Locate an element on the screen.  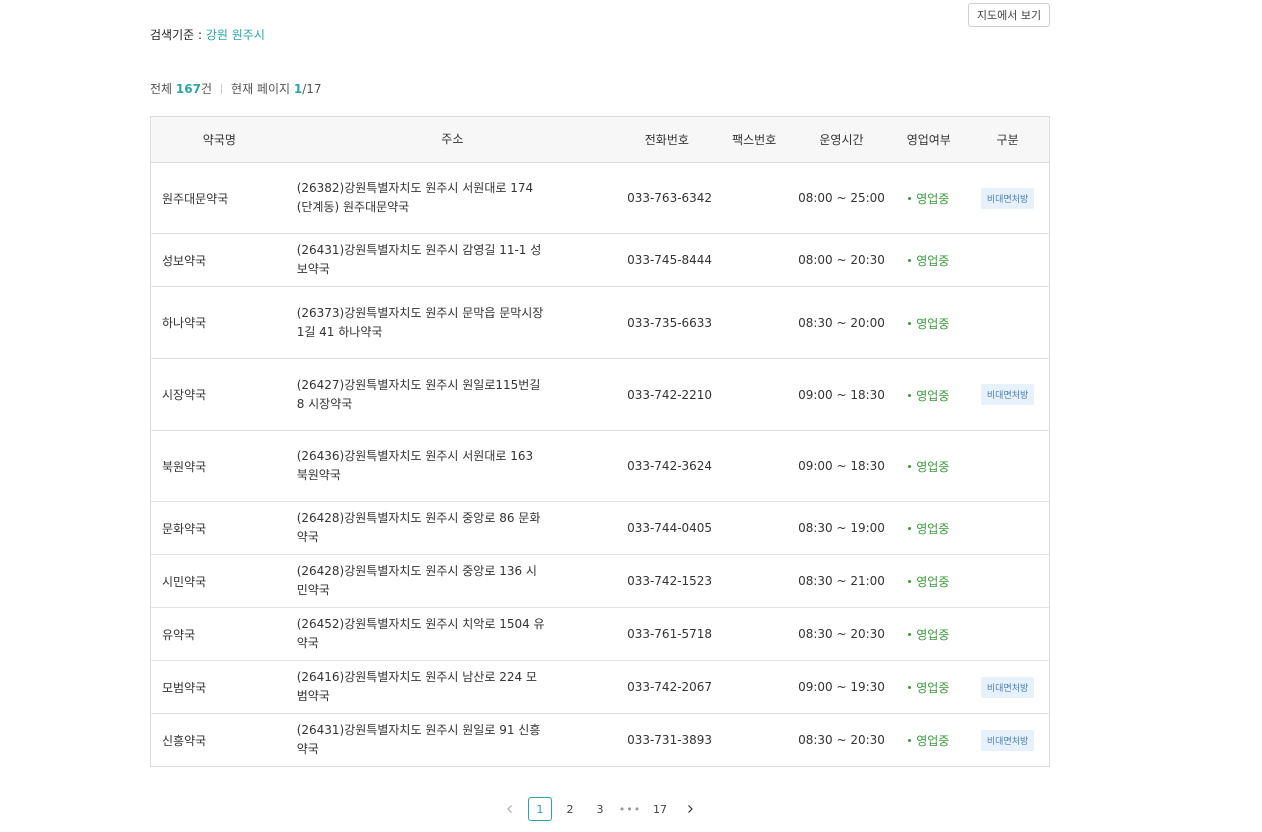
pharmacy-address: (26416)강원특별자치도 원주시 남산로 224 모범약국 is located at coordinates (416, 686).